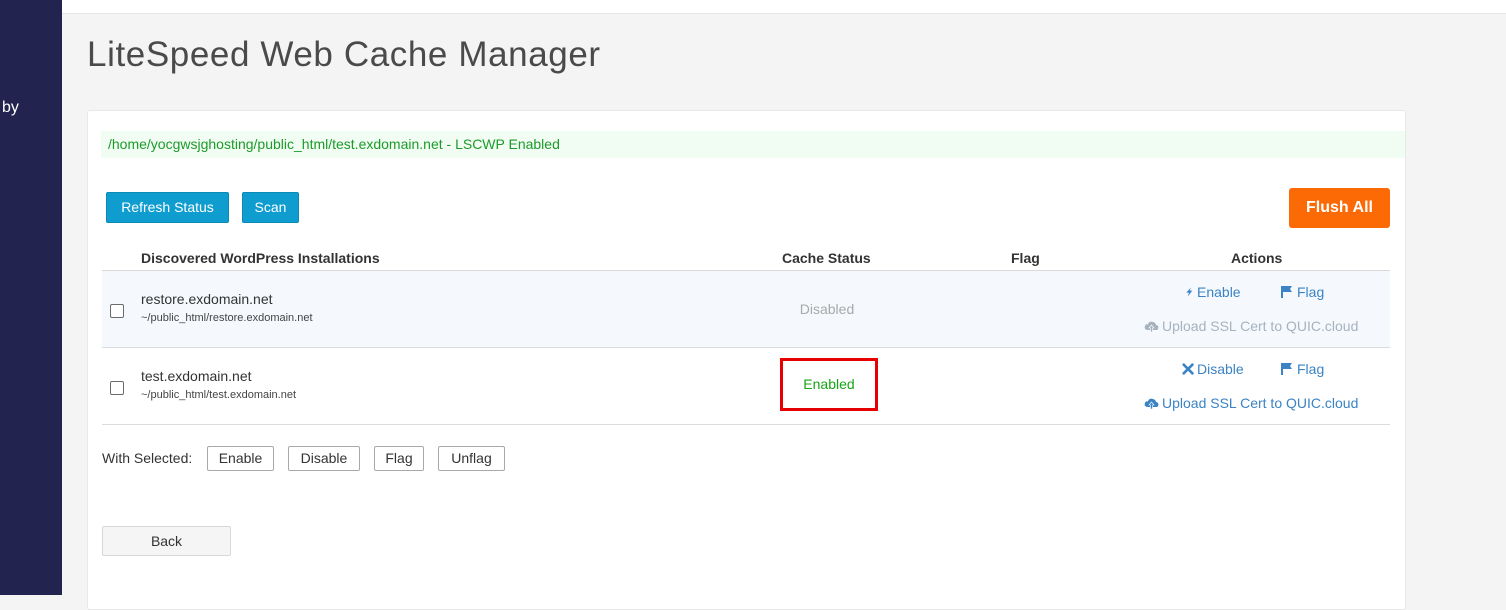  Describe the element at coordinates (399, 458) in the screenshot. I see `bulk-flag-button: Flag` at that location.